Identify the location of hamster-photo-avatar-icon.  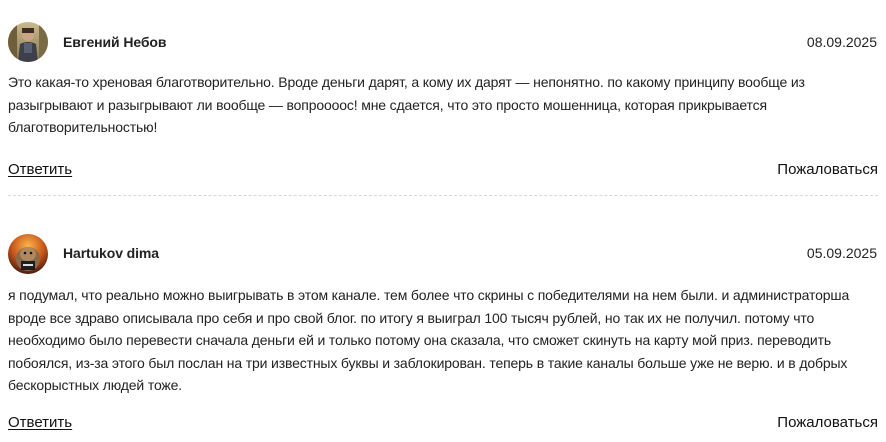
(28, 254).